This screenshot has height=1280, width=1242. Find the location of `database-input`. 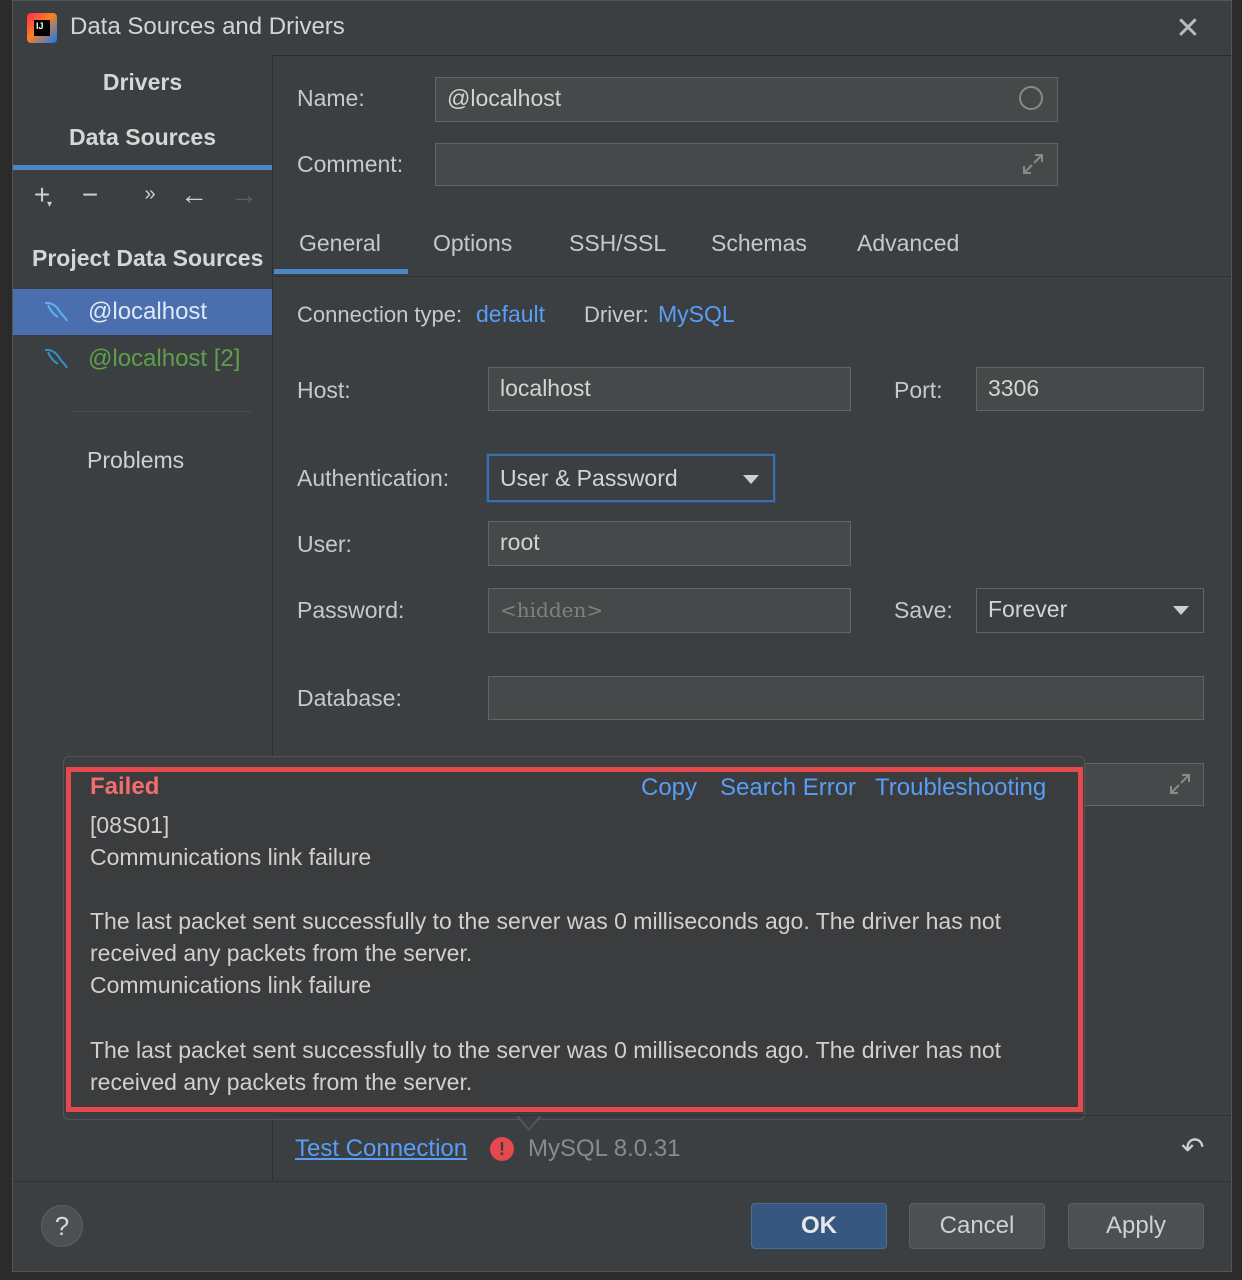

database-input is located at coordinates (846, 698).